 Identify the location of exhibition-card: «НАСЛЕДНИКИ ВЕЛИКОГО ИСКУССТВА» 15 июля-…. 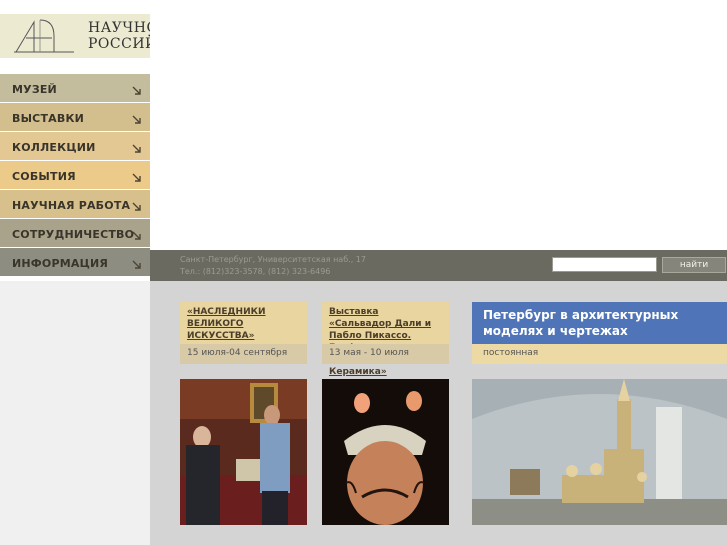
(243, 413).